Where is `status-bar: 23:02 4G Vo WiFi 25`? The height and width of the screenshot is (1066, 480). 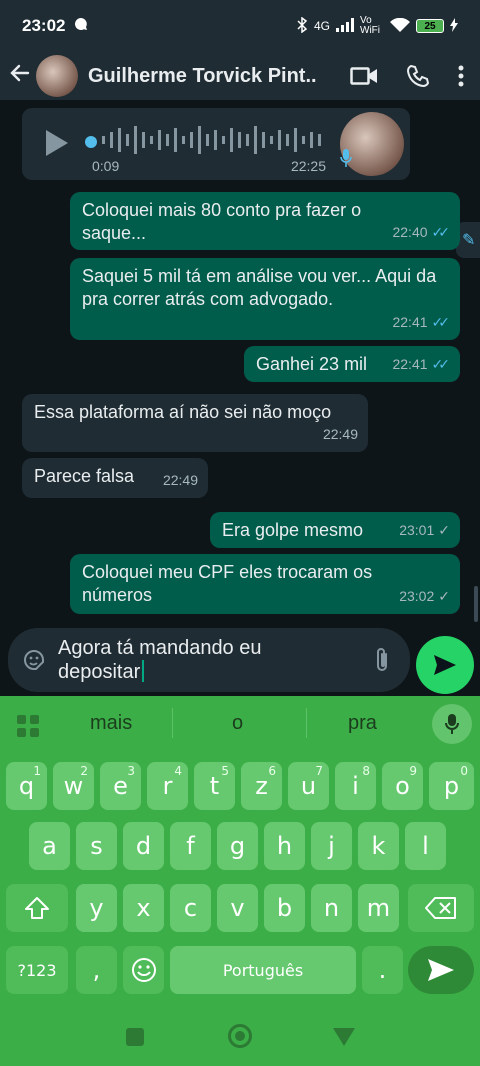 status-bar: 23:02 4G Vo WiFi 25 is located at coordinates (240, 26).